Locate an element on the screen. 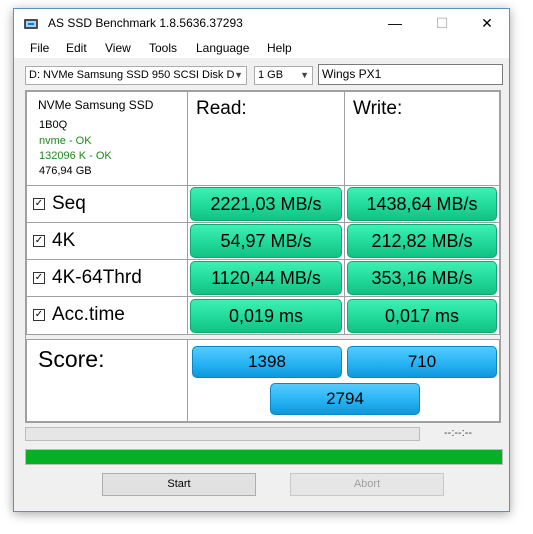  seq-label: Seq is located at coordinates (69, 203).